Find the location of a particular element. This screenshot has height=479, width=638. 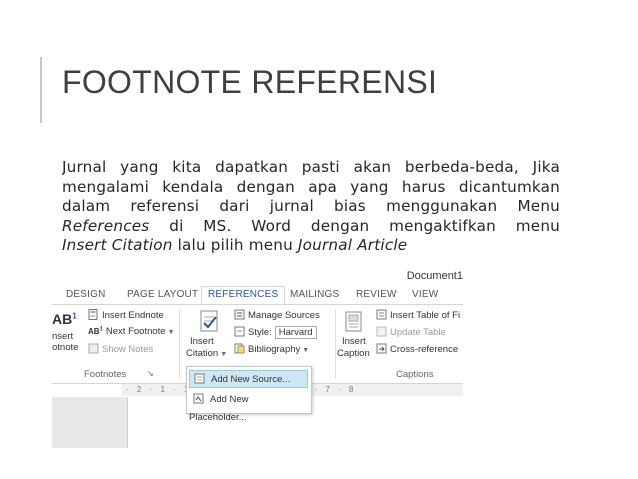

citation-book-icon is located at coordinates (209, 321).